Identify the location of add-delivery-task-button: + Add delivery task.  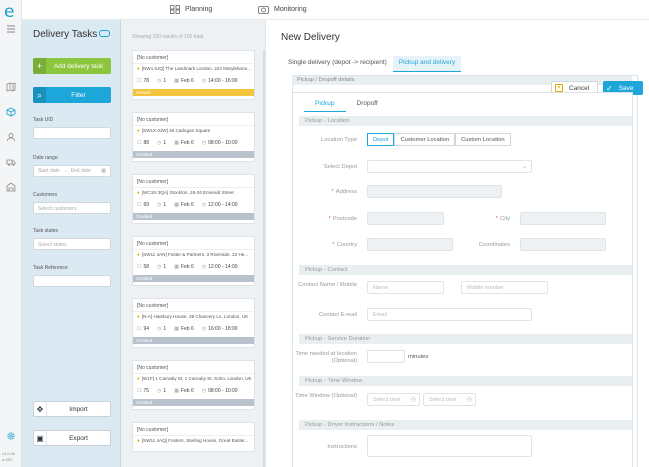
(72, 66).